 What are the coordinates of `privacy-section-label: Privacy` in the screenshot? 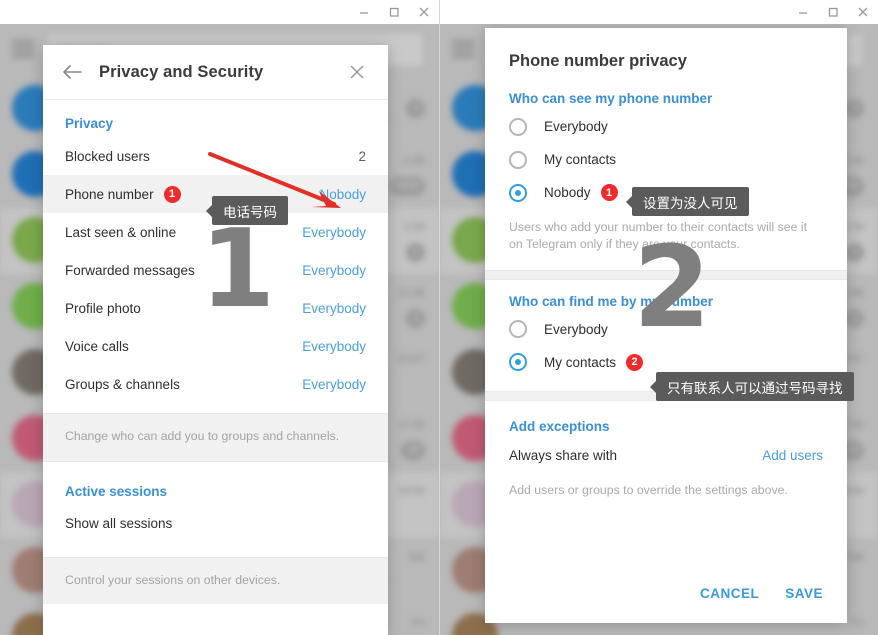 It's located at (89, 123).